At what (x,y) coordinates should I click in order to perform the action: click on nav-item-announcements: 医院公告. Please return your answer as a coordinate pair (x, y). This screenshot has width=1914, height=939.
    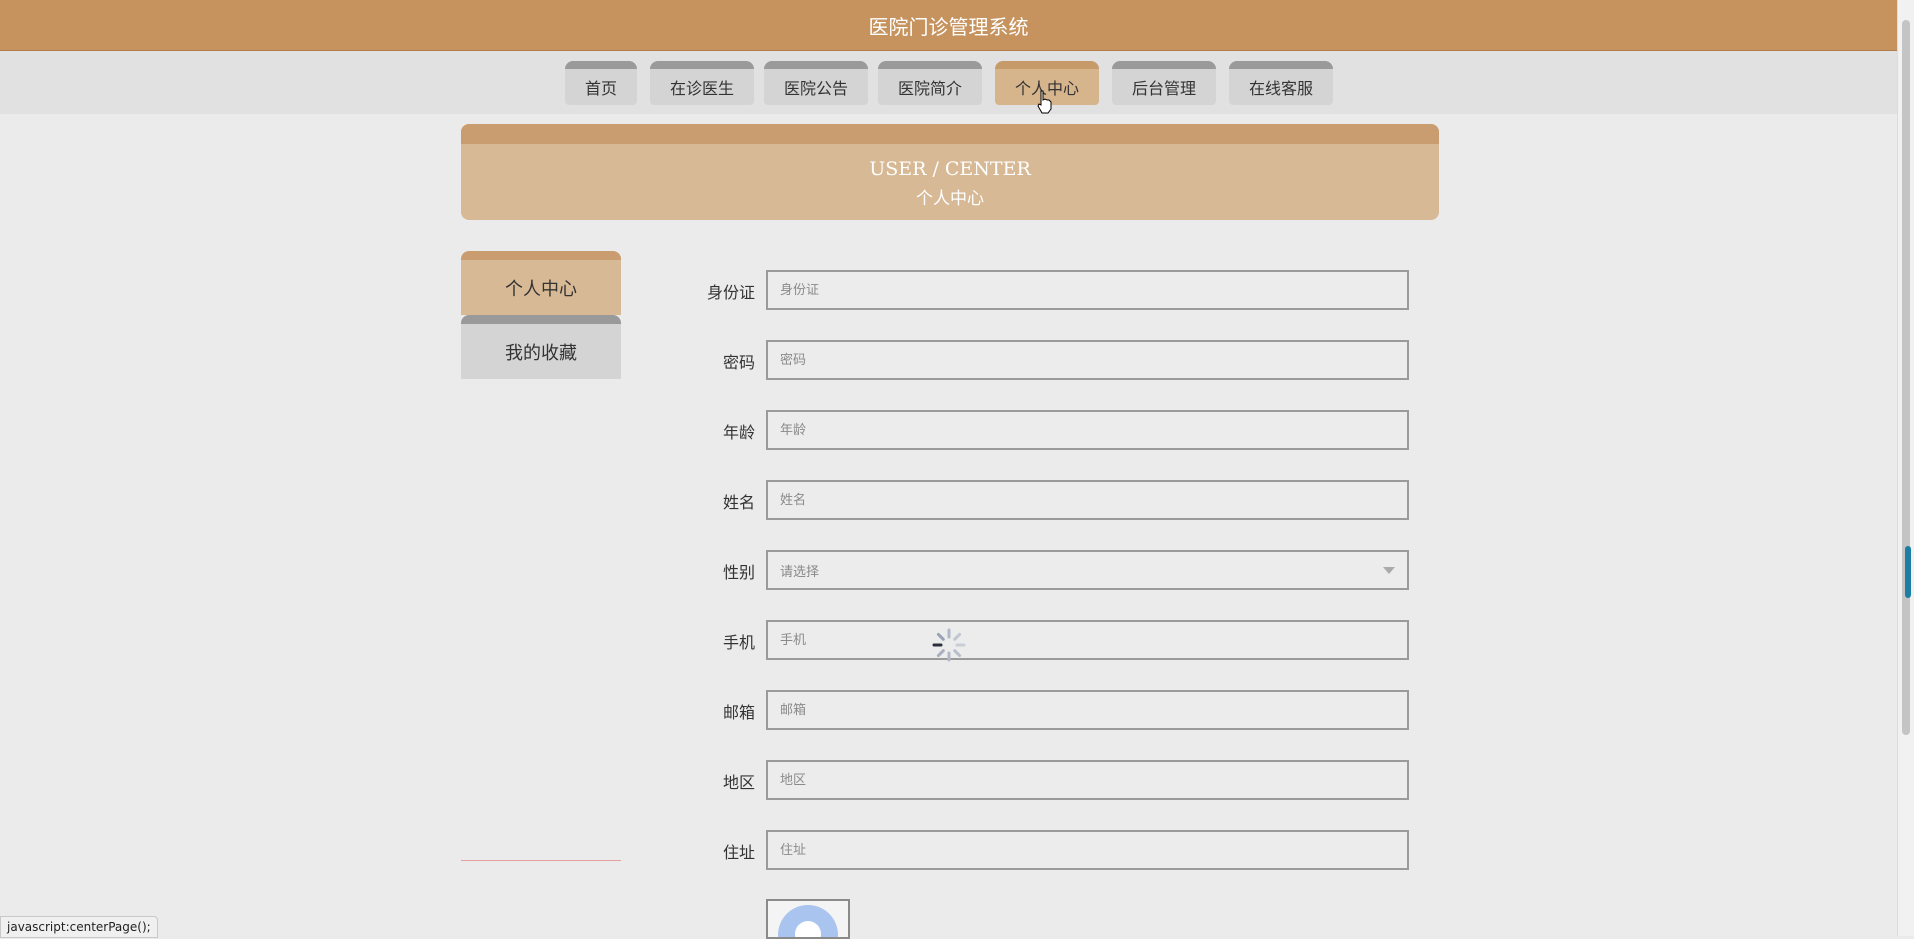
    Looking at the image, I should click on (816, 83).